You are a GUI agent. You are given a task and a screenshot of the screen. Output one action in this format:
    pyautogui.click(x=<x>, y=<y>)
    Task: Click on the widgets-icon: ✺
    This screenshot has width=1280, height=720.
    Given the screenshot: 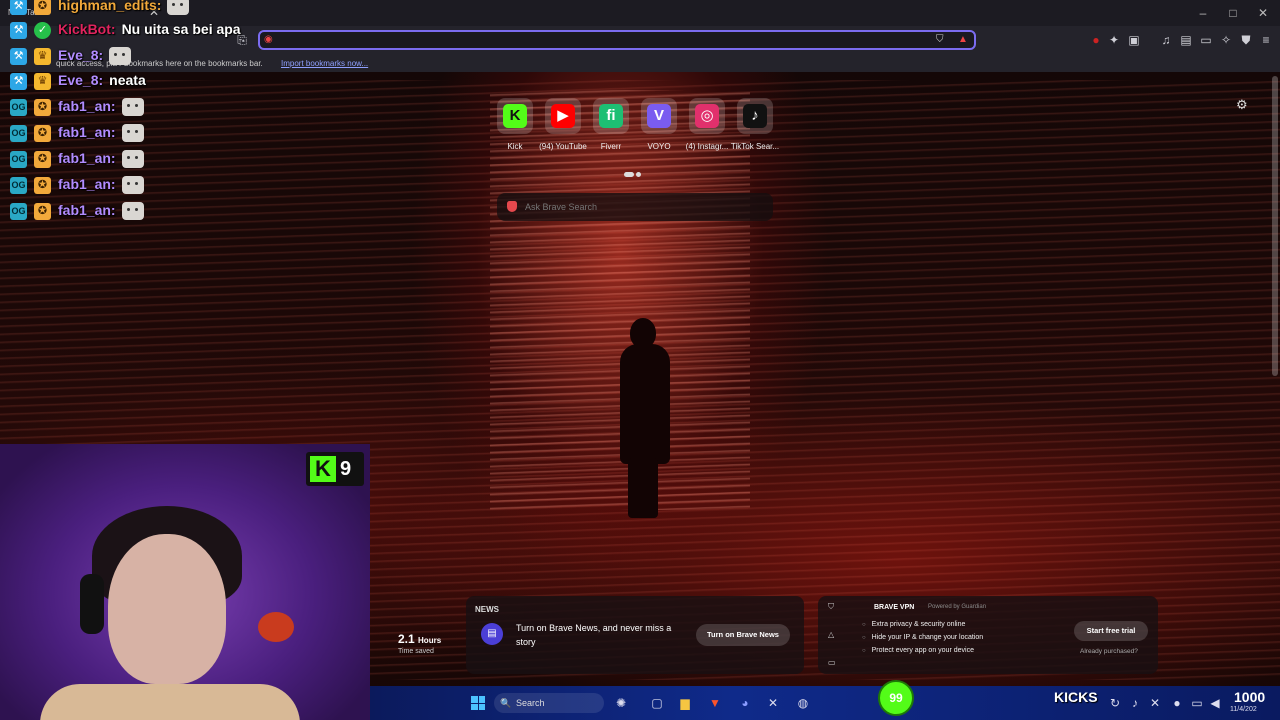 What is the action you would take?
    pyautogui.click(x=621, y=703)
    